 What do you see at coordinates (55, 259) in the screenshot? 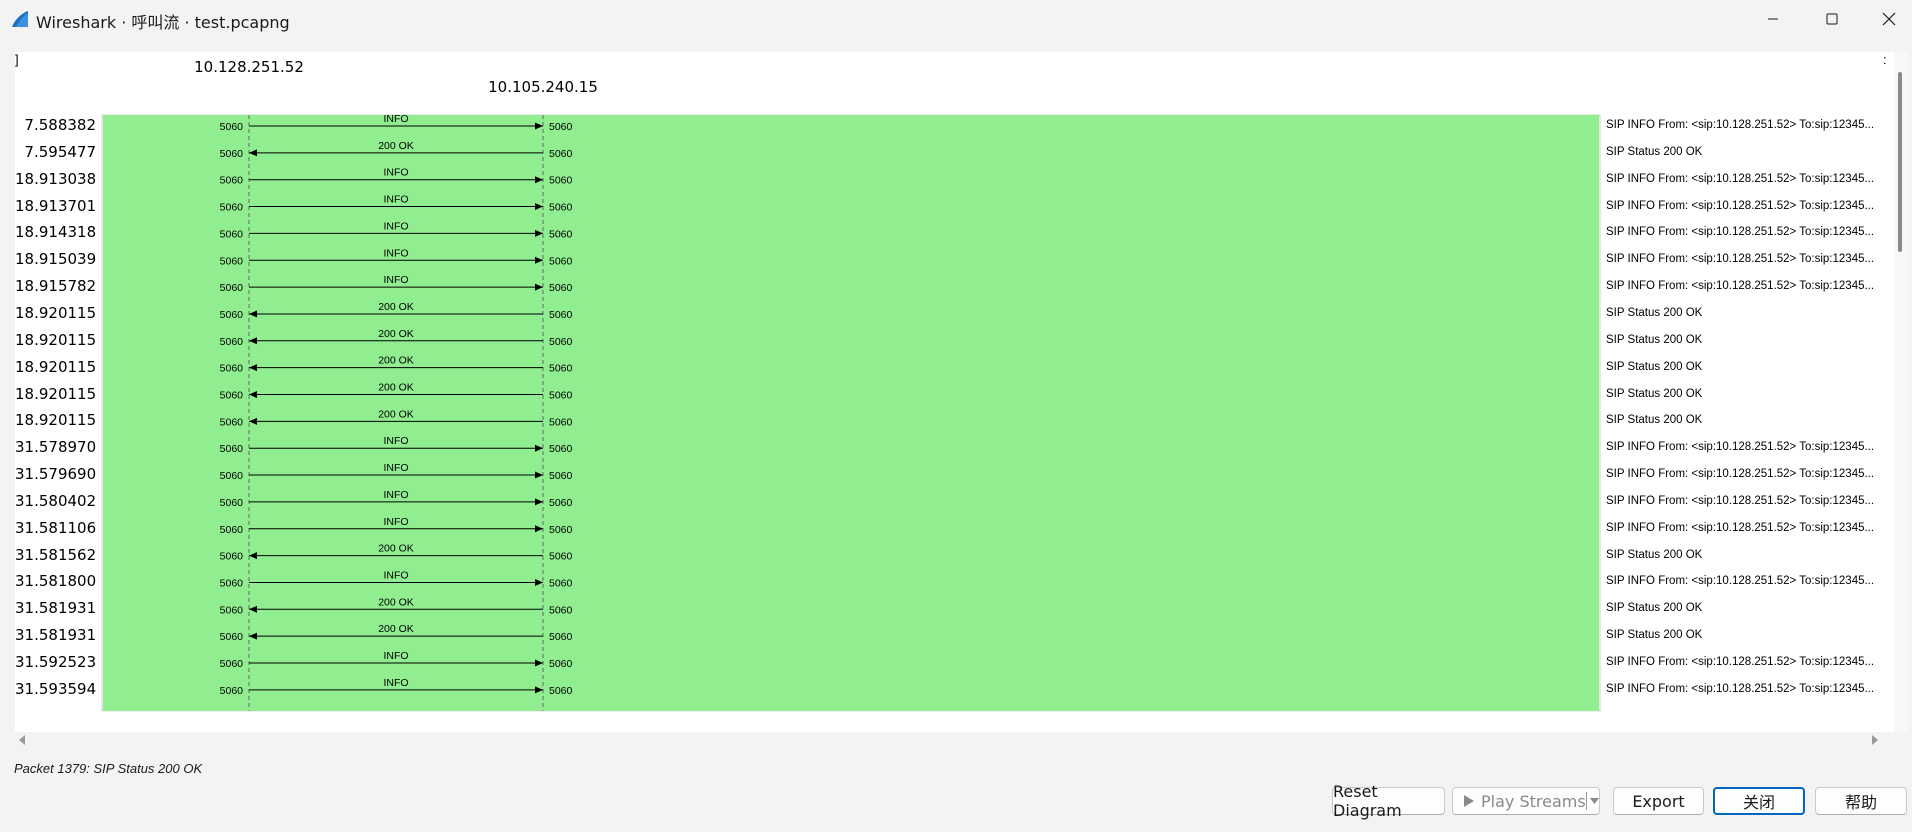
I see `time-cell: 18.915039` at bounding box center [55, 259].